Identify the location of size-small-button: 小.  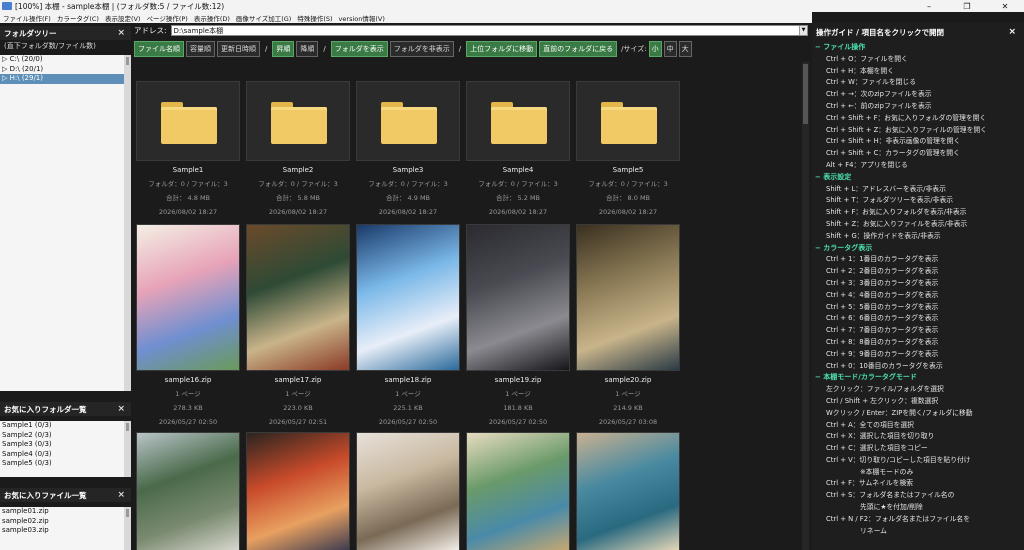
(655, 49).